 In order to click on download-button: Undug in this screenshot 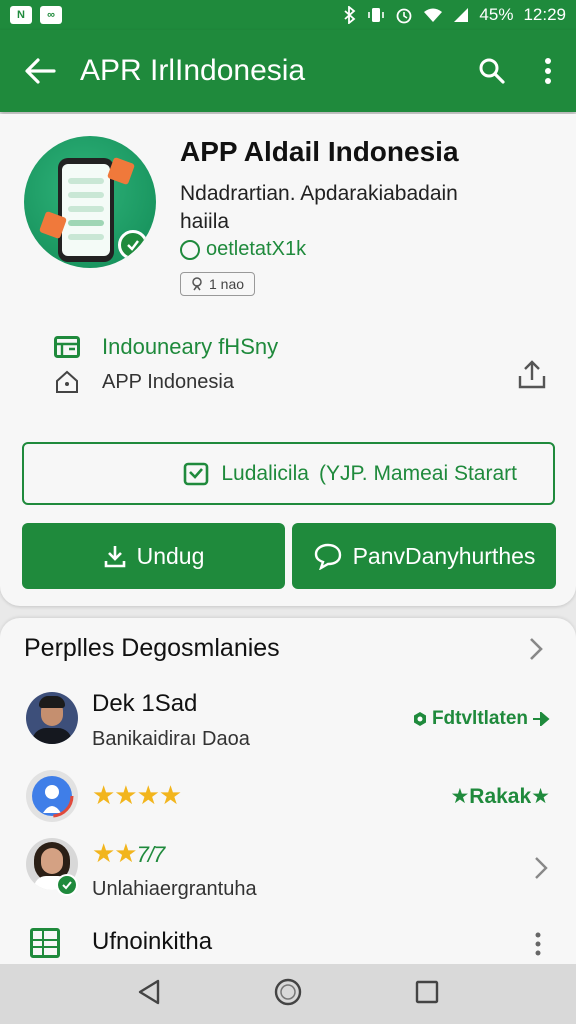, I will do `click(153, 556)`.